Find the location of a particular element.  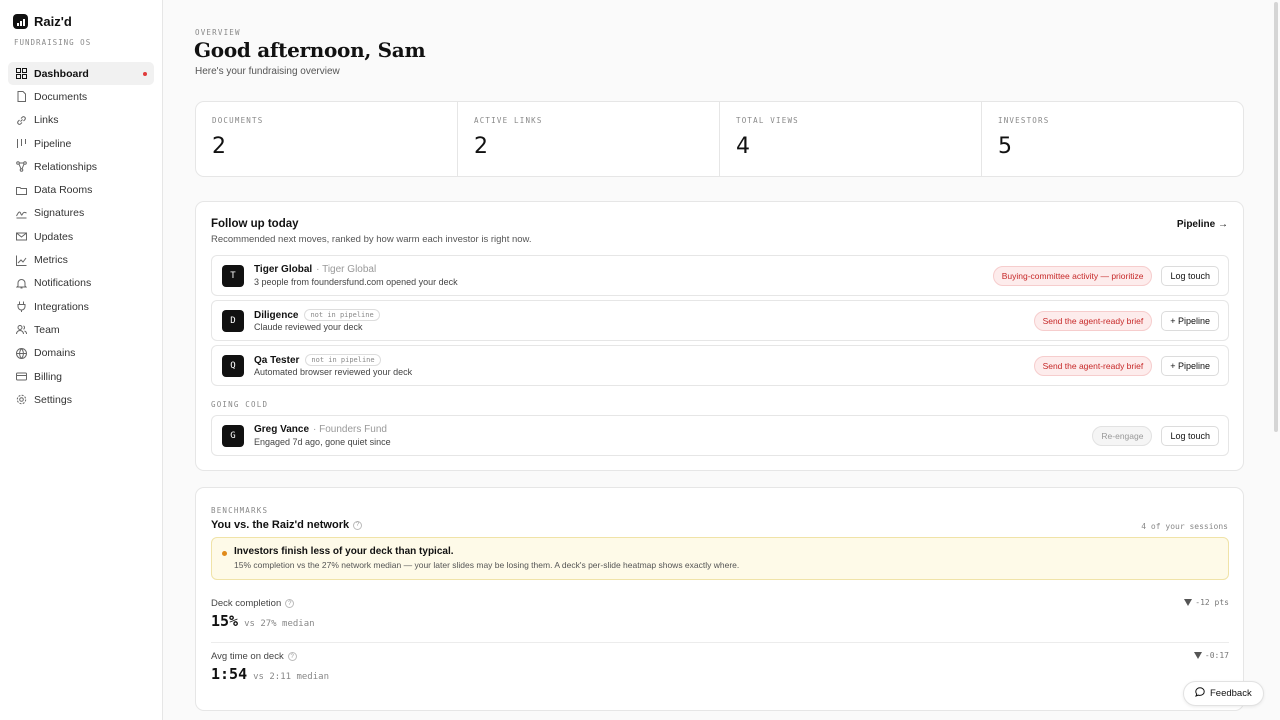

sidebar-item-integrations: Integrations is located at coordinates (81, 306).